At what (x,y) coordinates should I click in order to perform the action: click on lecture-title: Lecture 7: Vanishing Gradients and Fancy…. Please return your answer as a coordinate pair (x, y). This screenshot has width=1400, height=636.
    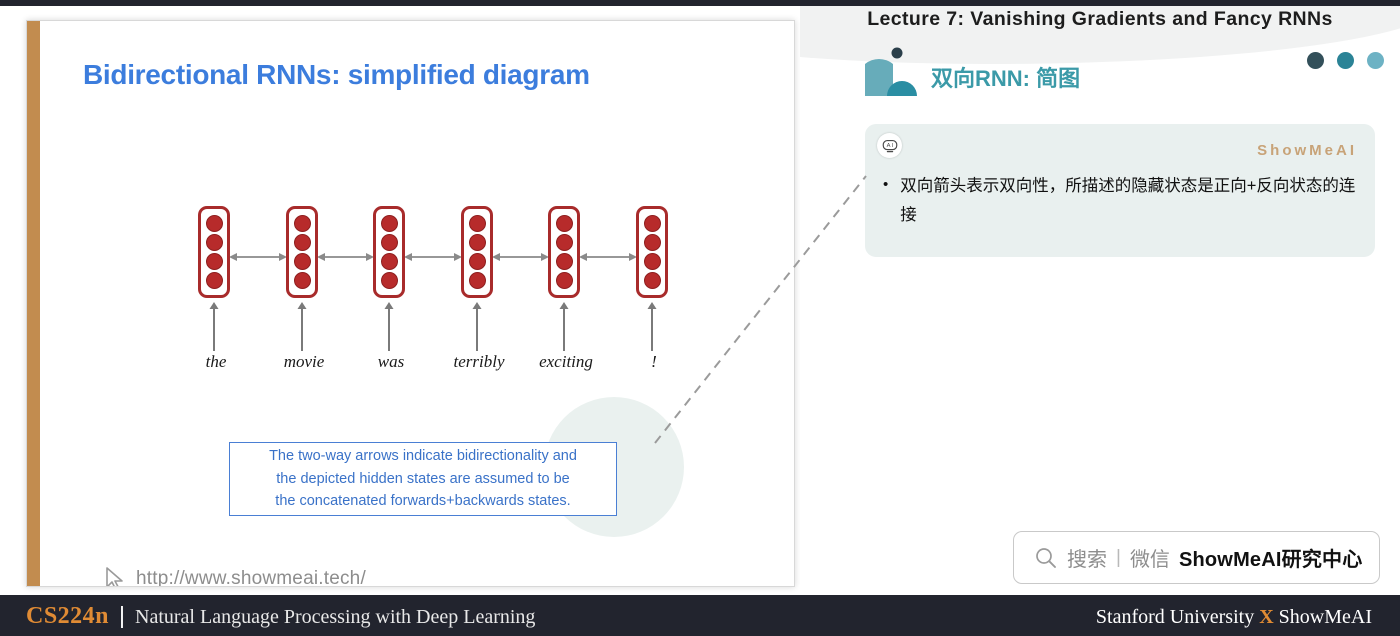
    Looking at the image, I should click on (1100, 19).